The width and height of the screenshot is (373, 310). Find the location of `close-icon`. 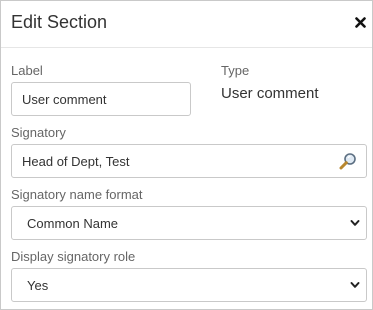

close-icon is located at coordinates (360, 22).